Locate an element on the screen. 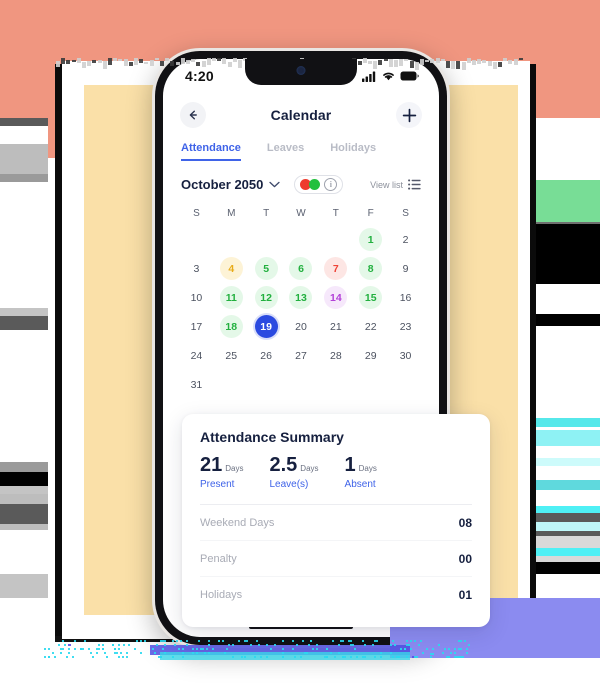  calendar-day-30: 30 is located at coordinates (405, 355).